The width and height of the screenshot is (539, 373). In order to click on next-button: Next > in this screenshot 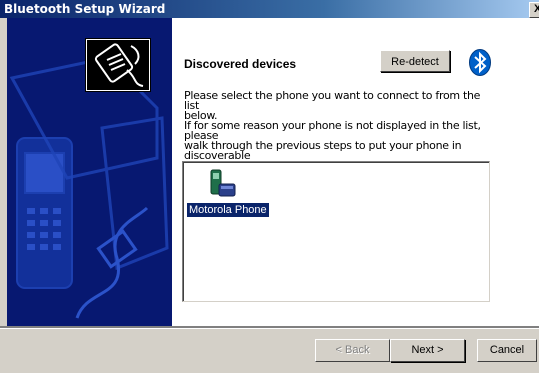, I will do `click(427, 350)`.